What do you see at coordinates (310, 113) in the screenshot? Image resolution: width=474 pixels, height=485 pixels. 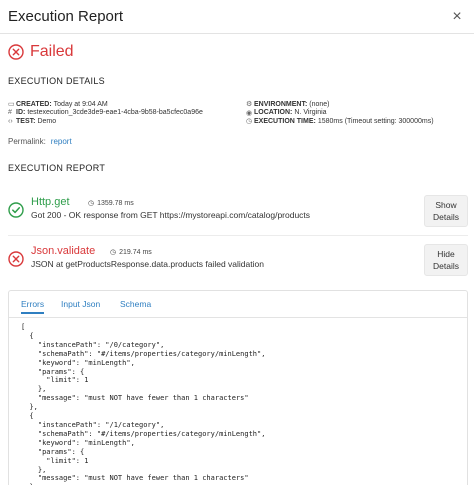 I see `location-value: N. Virginia` at bounding box center [310, 113].